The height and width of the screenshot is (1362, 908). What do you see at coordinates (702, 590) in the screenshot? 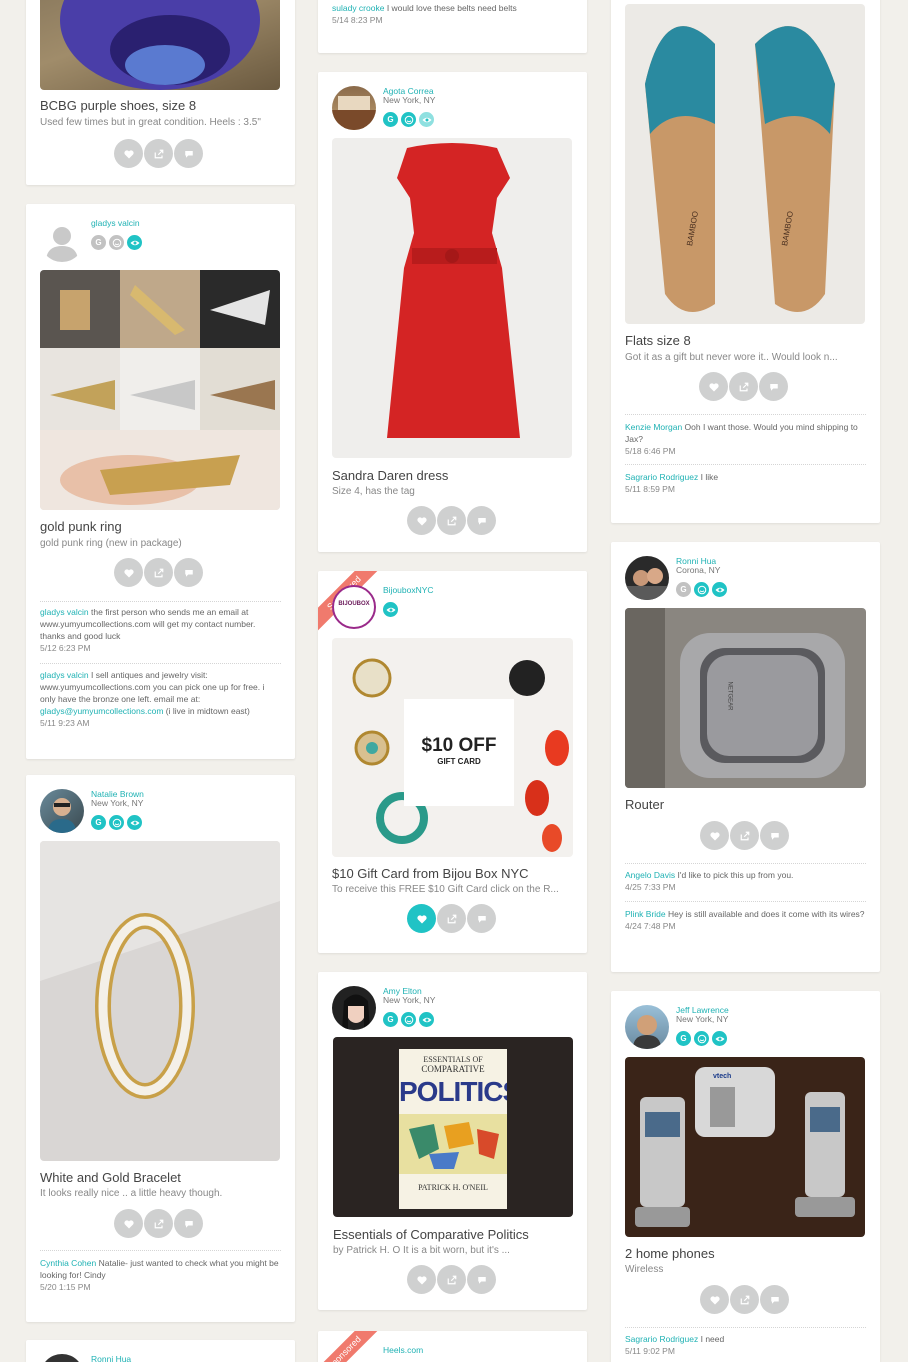
I see `smile-icon` at bounding box center [702, 590].